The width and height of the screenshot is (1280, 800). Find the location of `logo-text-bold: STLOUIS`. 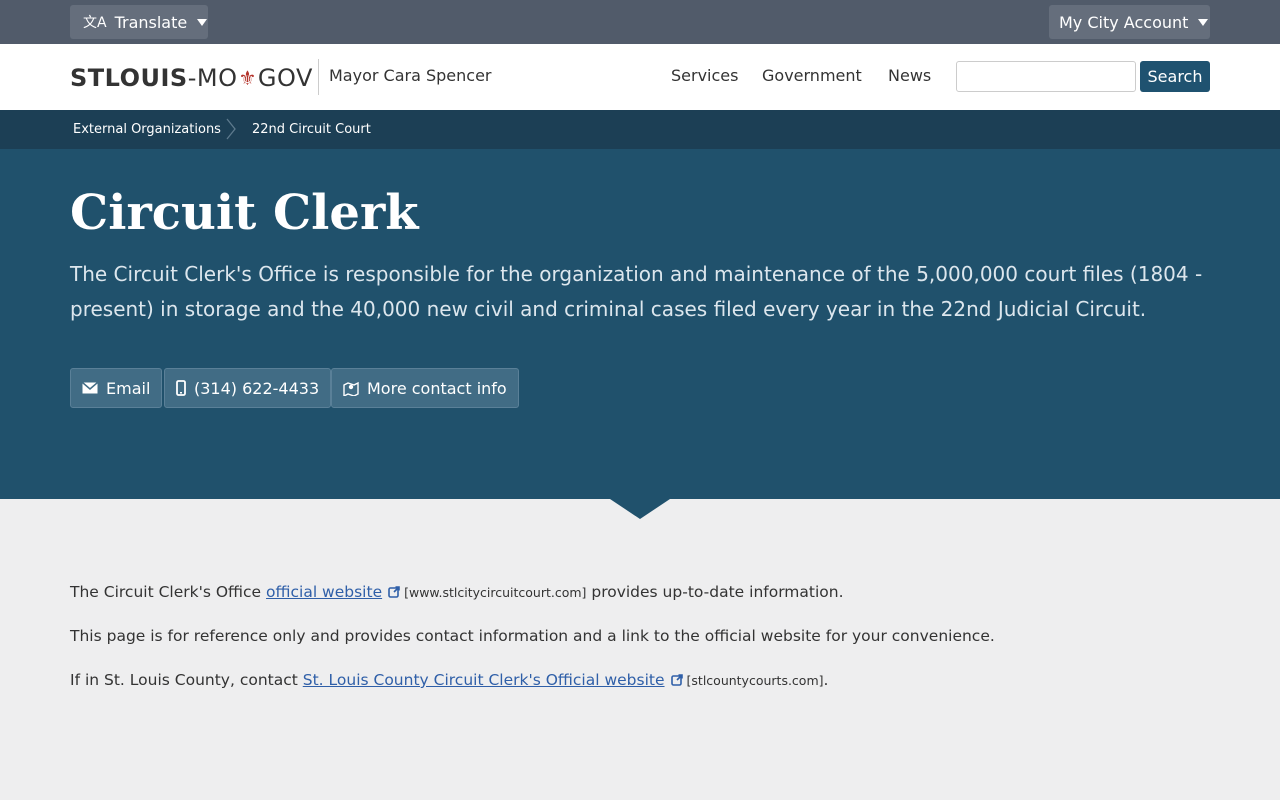

logo-text-bold: STLOUIS is located at coordinates (129, 78).